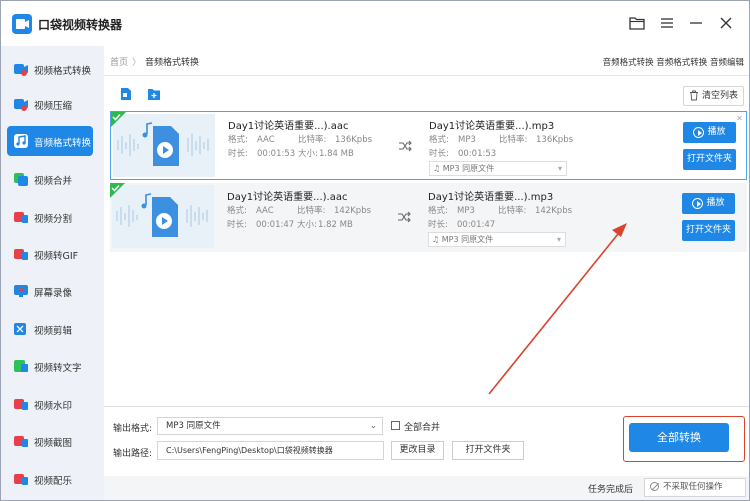 This screenshot has width=750, height=501. Describe the element at coordinates (299, 211) in the screenshot. I see `source-format: 格式: AAC 比特率: 142Kpbs` at that location.